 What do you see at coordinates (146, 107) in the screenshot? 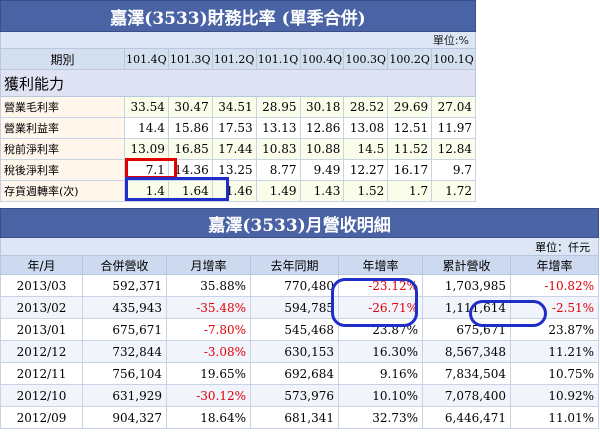
I see `ratio-value: 33.54` at bounding box center [146, 107].